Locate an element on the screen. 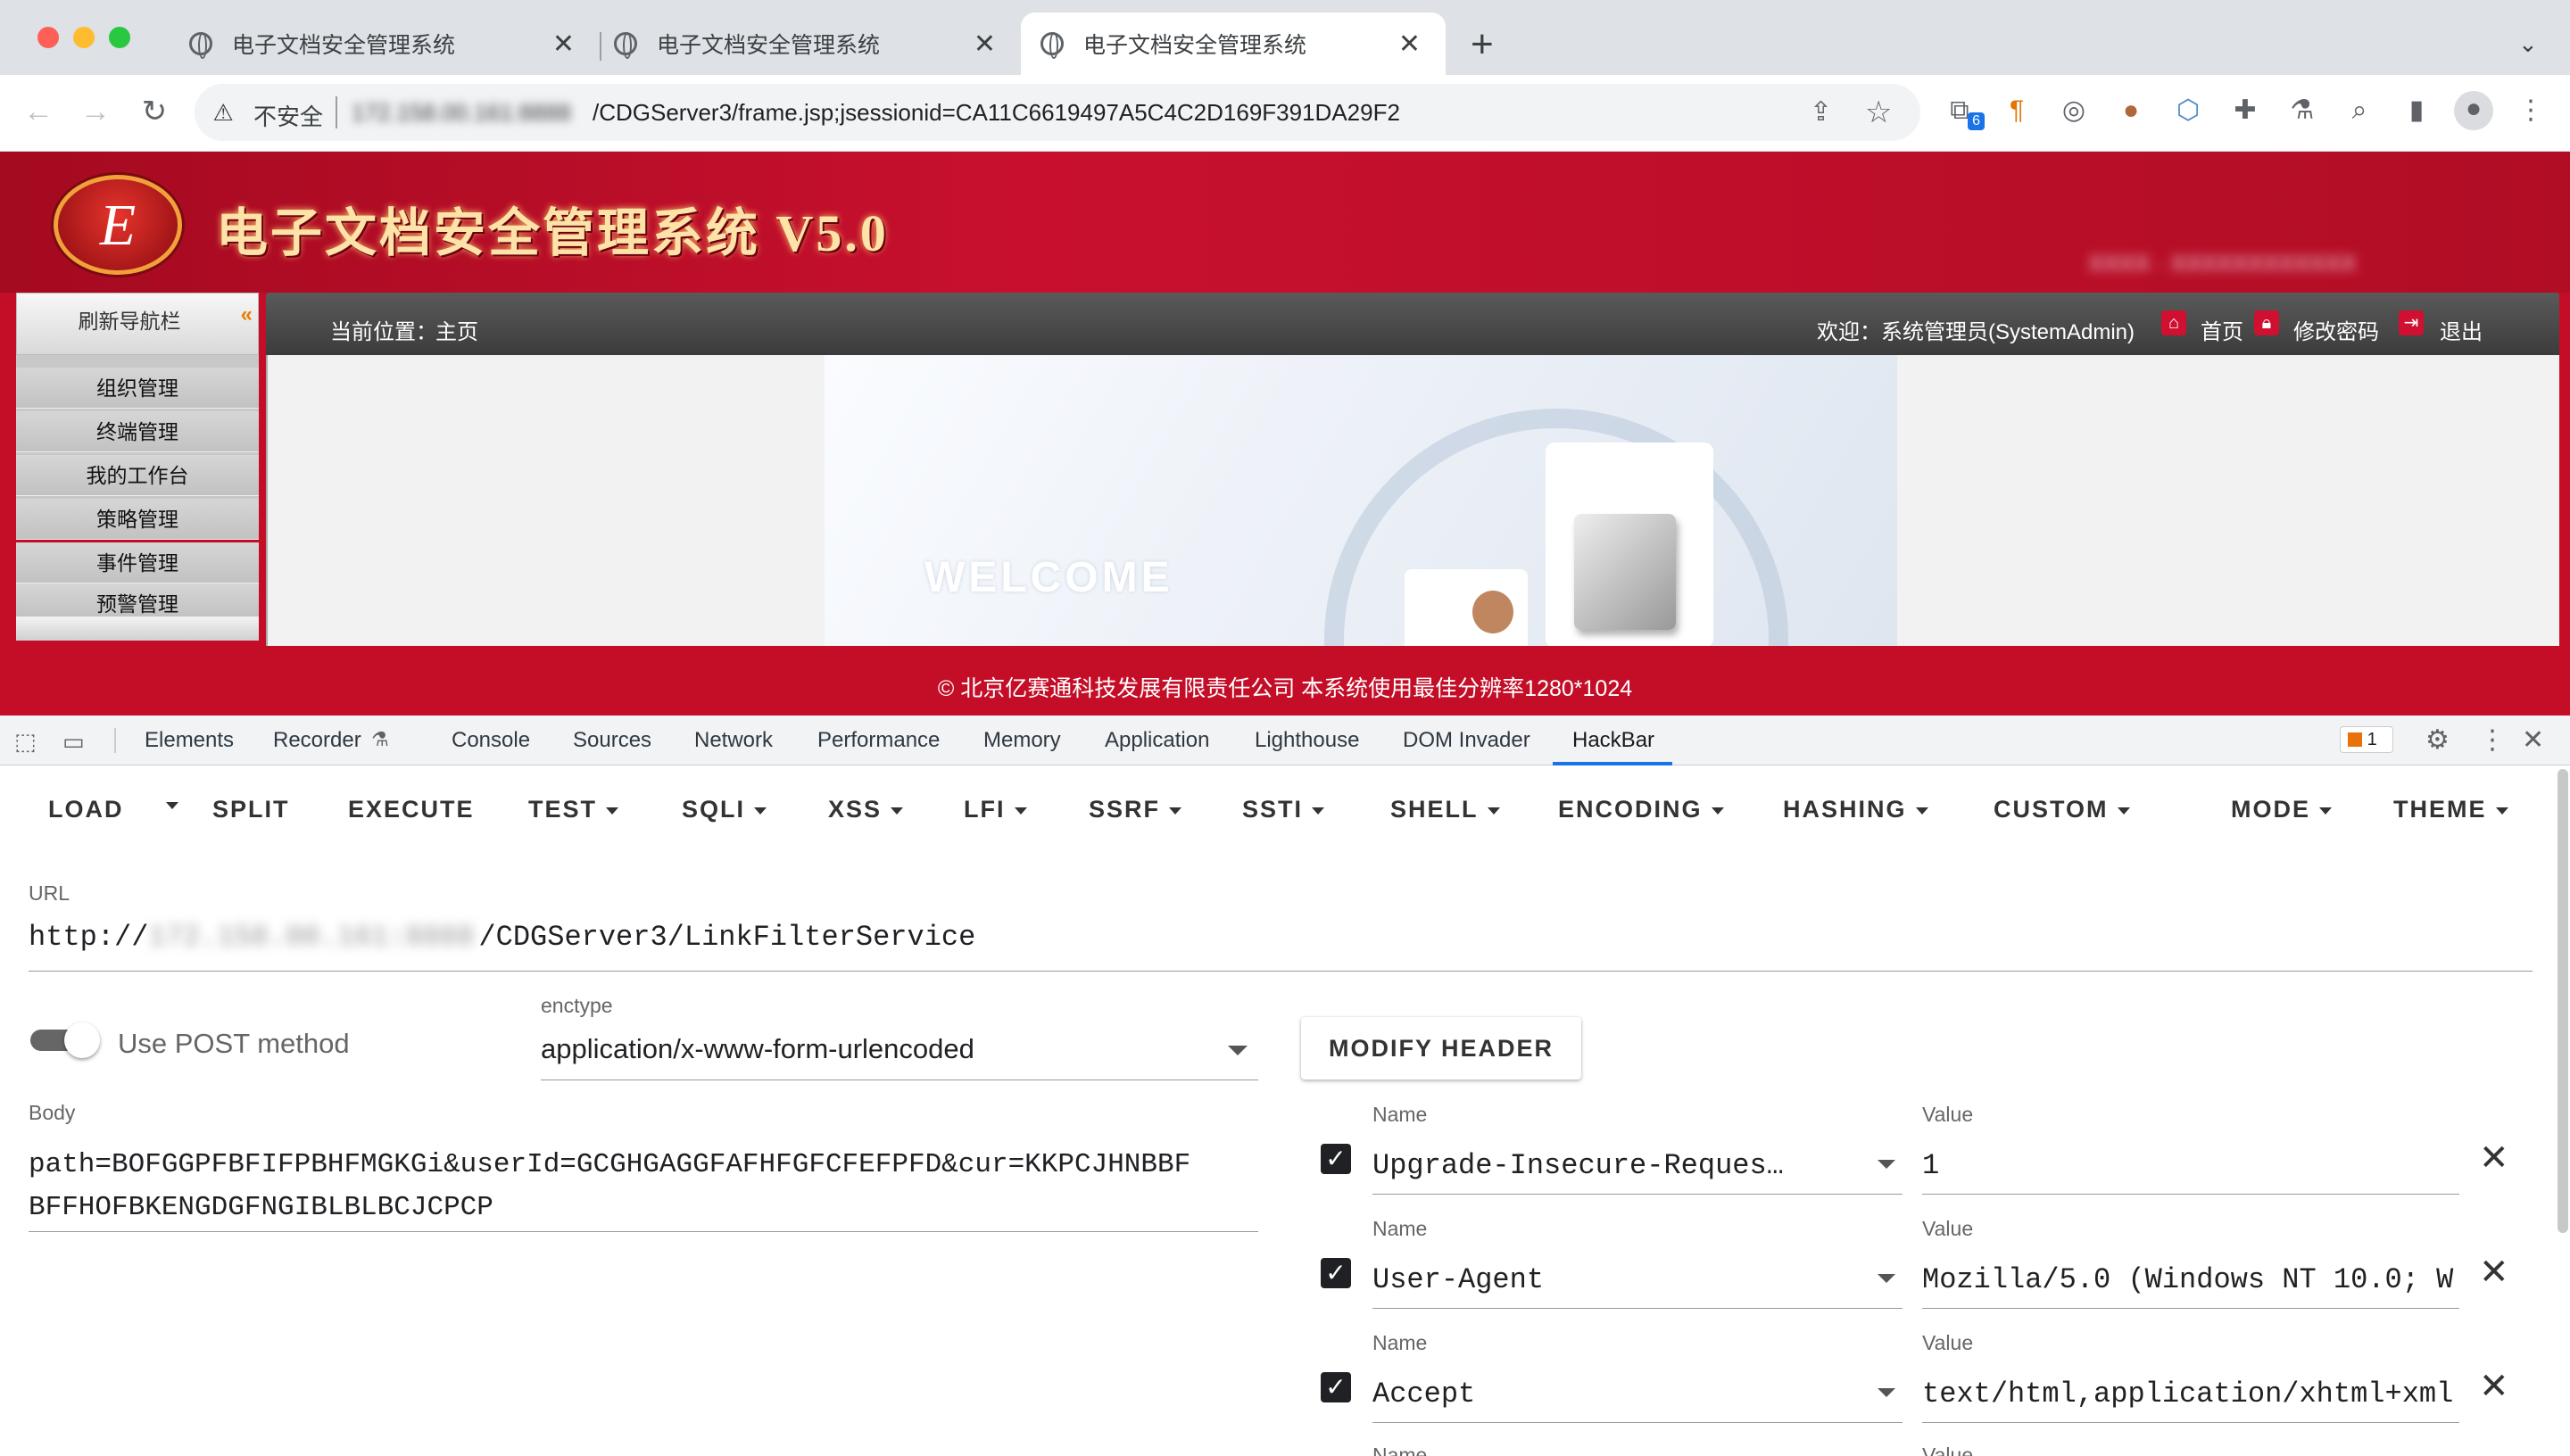 The height and width of the screenshot is (1456, 2570). ssrf-menu-button: SSRF is located at coordinates (1135, 809).